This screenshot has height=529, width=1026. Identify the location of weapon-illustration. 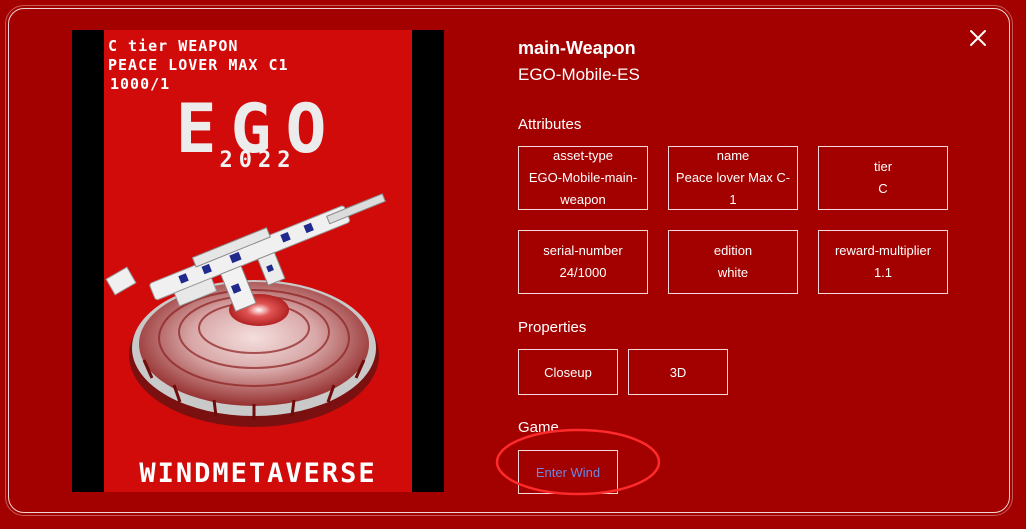
(245, 310).